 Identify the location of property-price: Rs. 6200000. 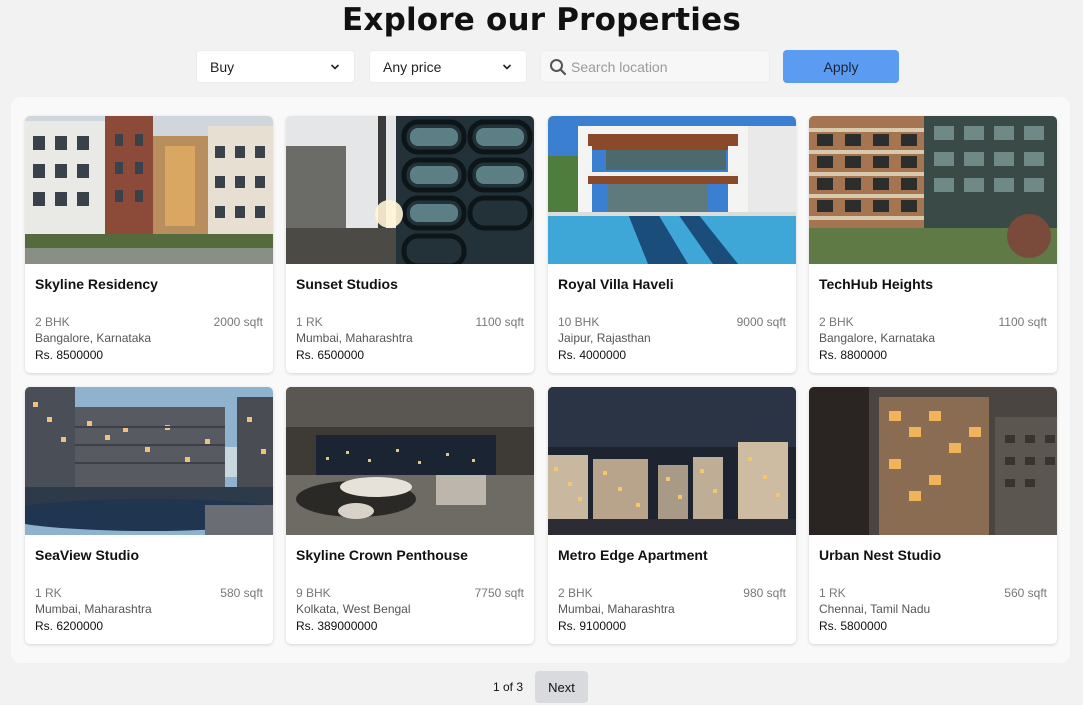
(69, 626).